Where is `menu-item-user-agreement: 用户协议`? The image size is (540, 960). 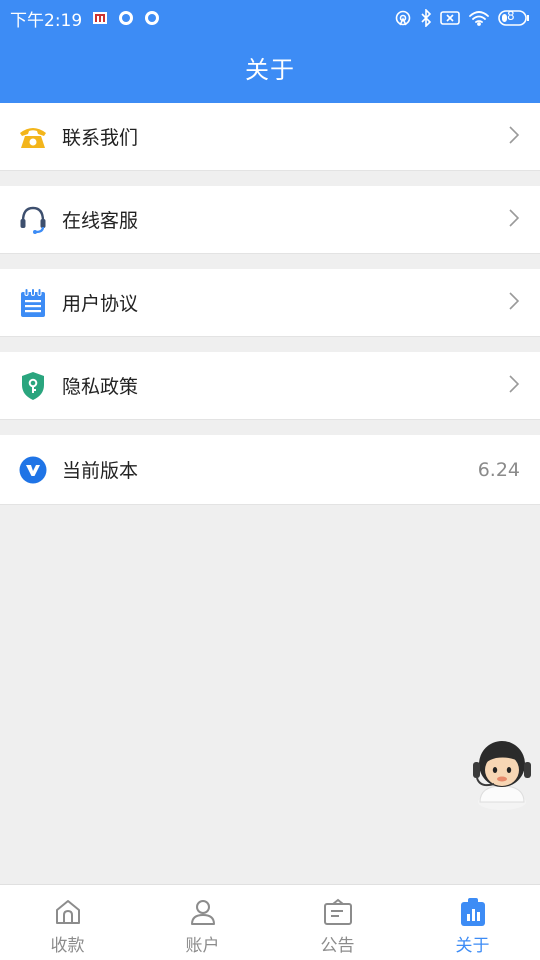 menu-item-user-agreement: 用户协议 is located at coordinates (270, 303).